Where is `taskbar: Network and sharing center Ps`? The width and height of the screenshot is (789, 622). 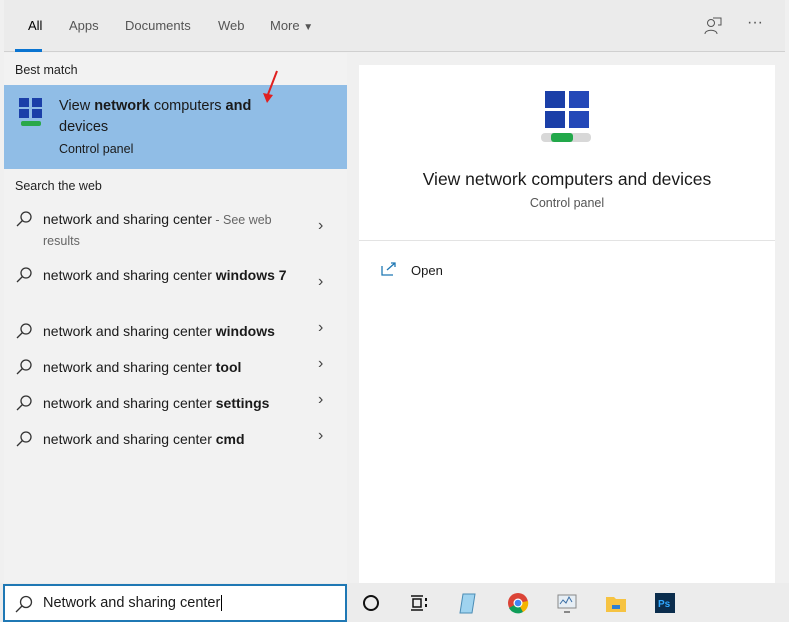
taskbar: Network and sharing center Ps is located at coordinates (394, 602).